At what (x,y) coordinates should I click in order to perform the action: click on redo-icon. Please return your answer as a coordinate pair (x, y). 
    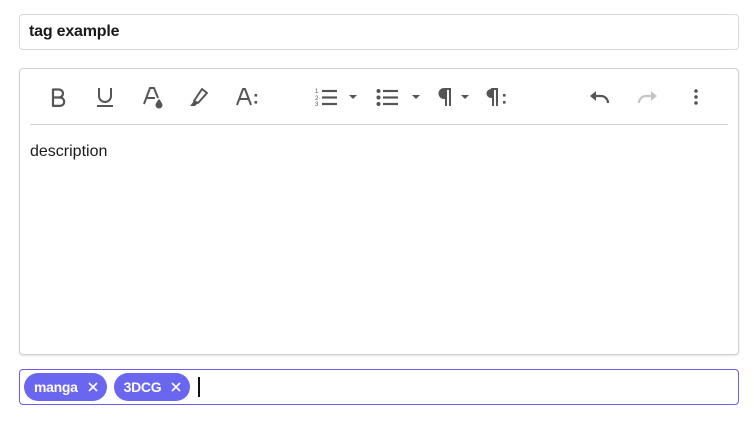
    Looking at the image, I should click on (647, 97).